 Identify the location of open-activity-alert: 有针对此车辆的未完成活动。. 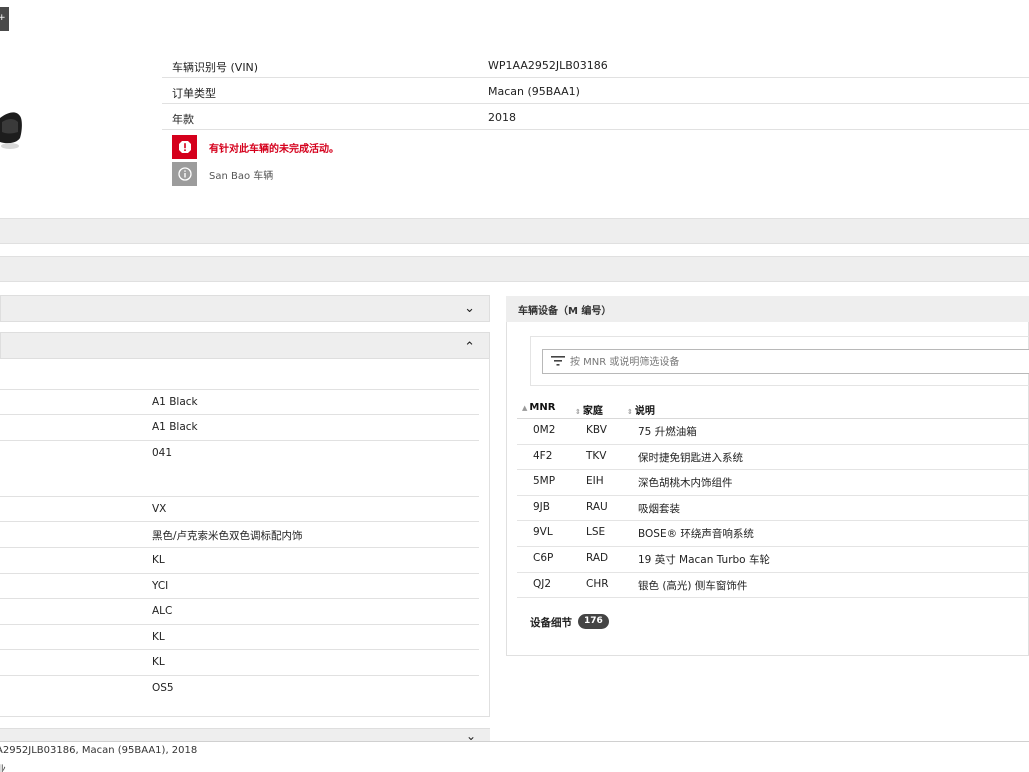
(472, 147).